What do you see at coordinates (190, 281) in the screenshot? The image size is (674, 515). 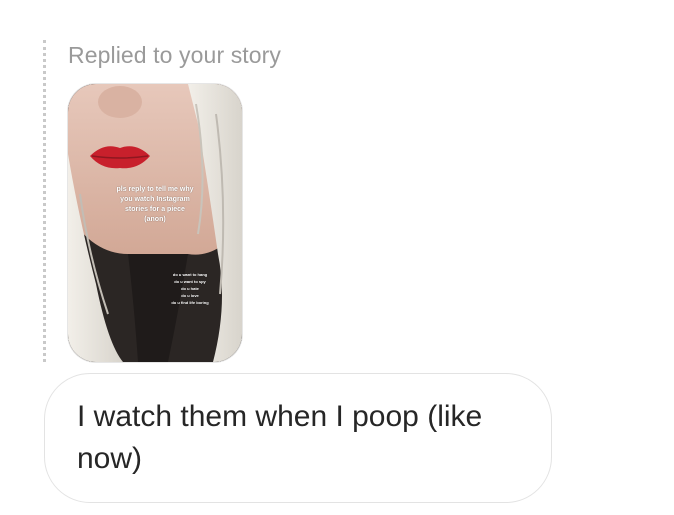 I see `story-option: do u want to spy` at bounding box center [190, 281].